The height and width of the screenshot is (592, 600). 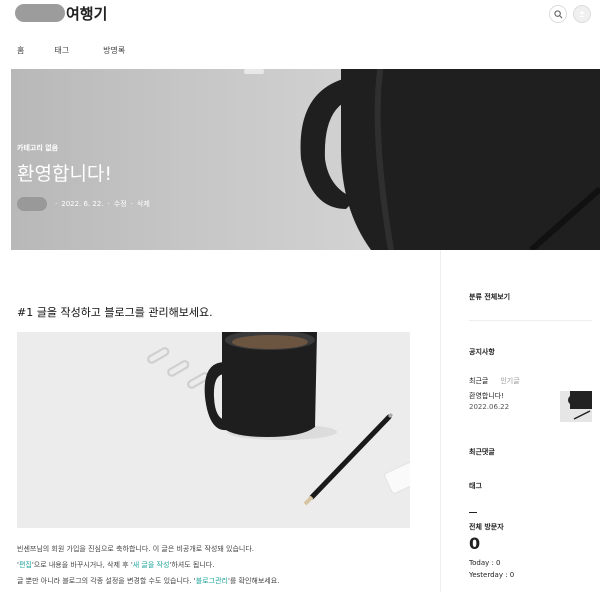 What do you see at coordinates (580, 405) in the screenshot?
I see `thumbnail-image` at bounding box center [580, 405].